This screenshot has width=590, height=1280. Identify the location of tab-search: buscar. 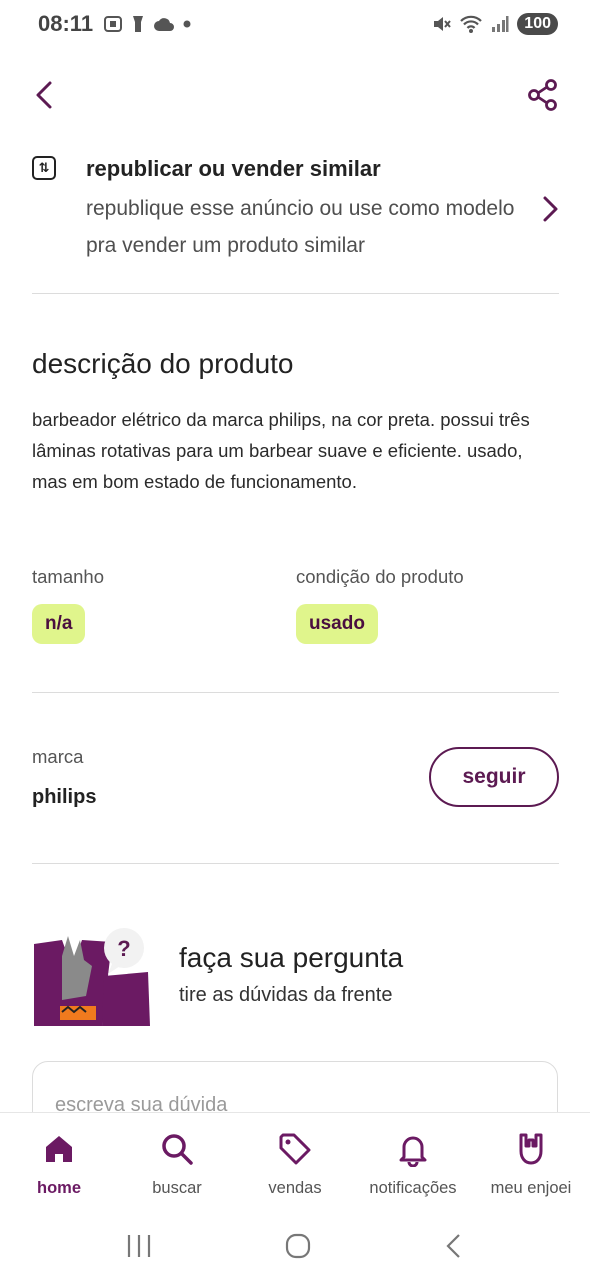
(177, 1162).